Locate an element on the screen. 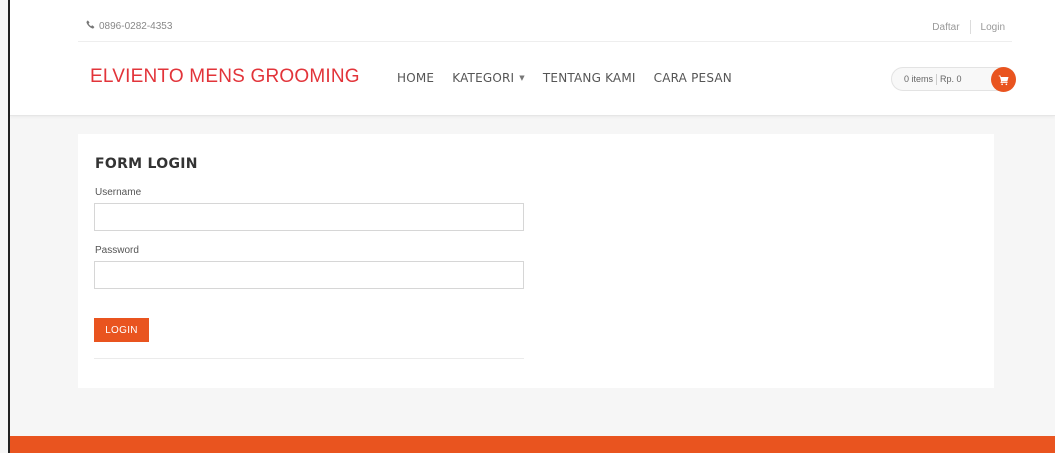  cart-item-count: 0 items is located at coordinates (919, 79).